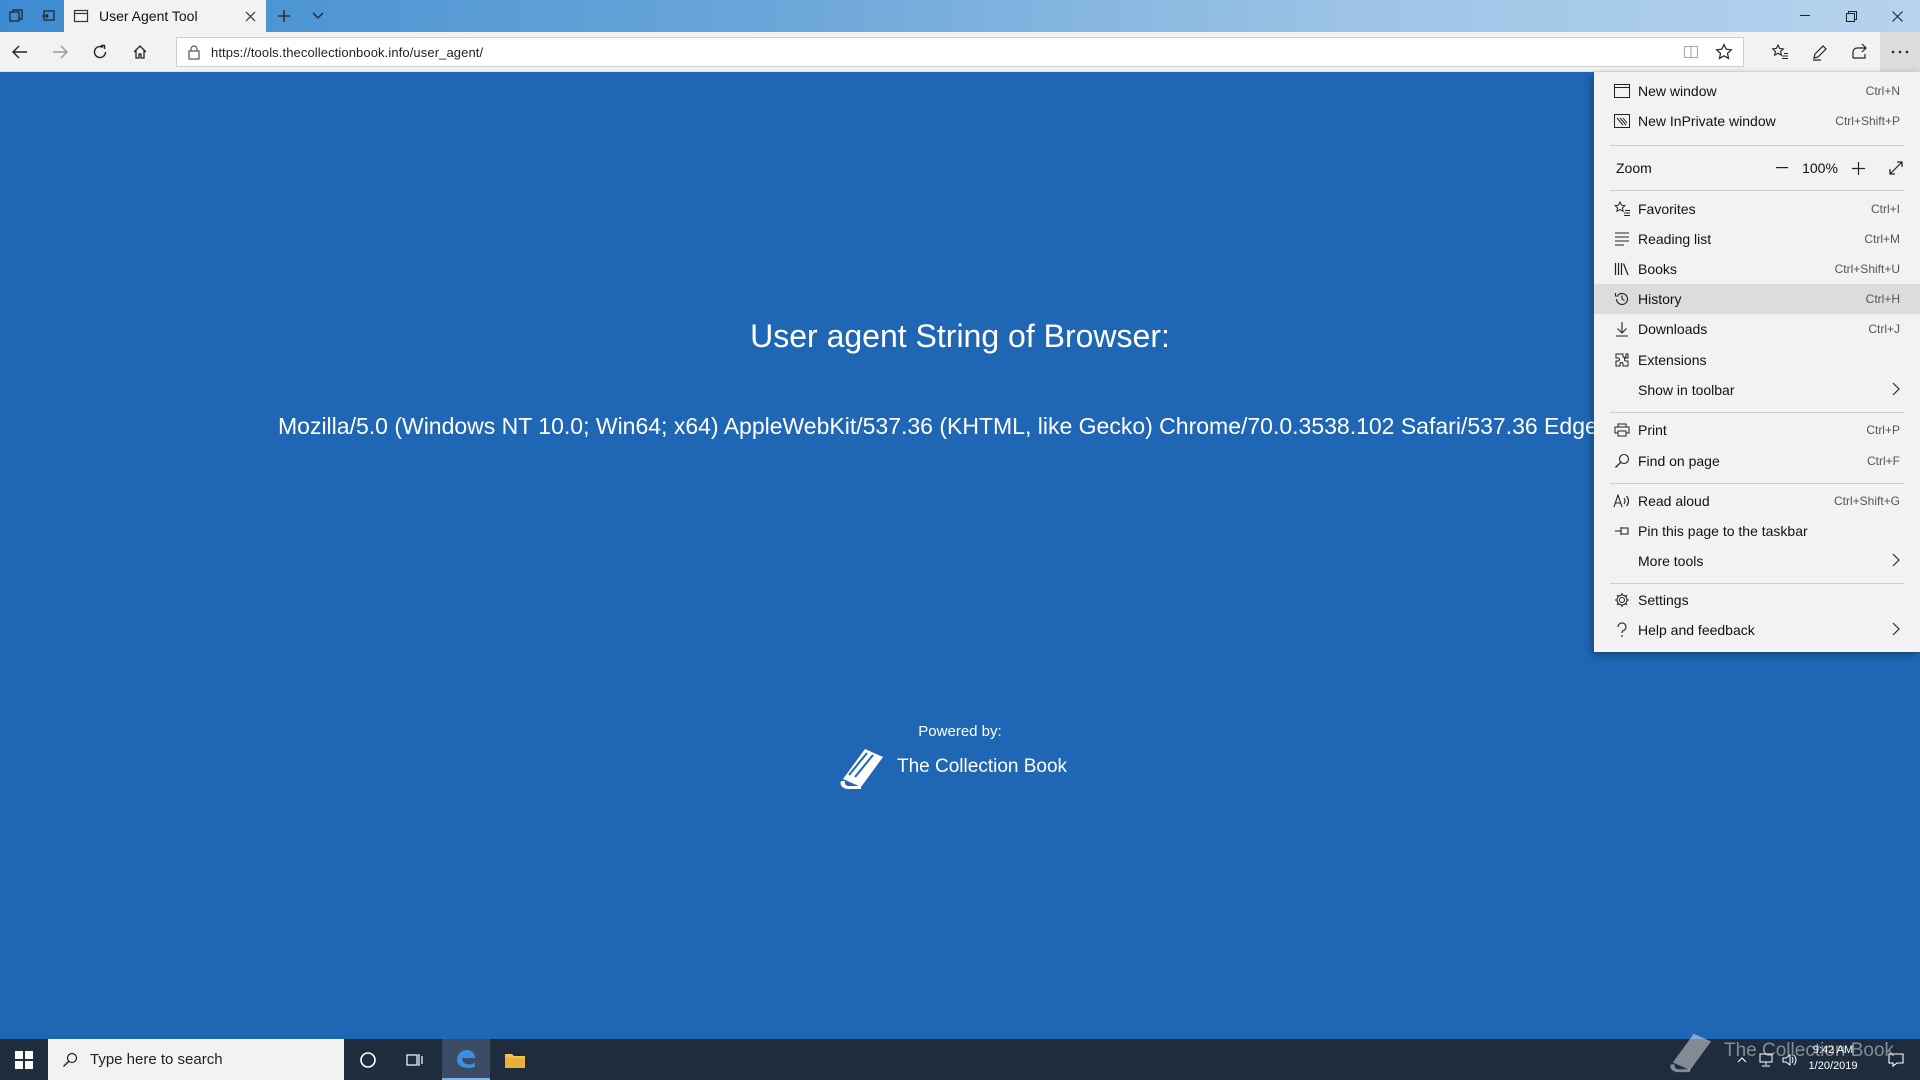 The width and height of the screenshot is (1920, 1080). Describe the element at coordinates (1622, 329) in the screenshot. I see `download-icon` at that location.